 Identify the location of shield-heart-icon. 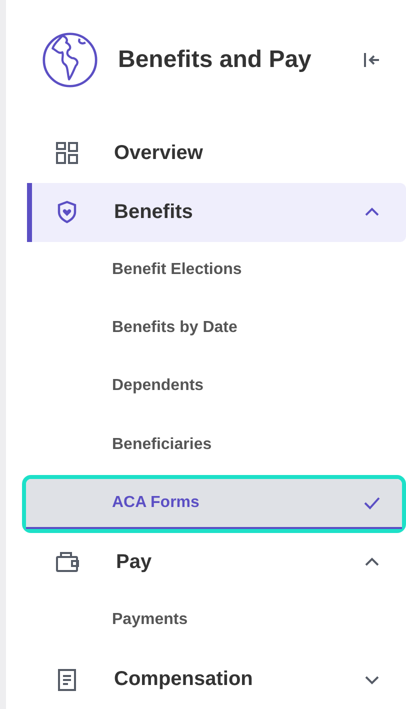
(67, 212).